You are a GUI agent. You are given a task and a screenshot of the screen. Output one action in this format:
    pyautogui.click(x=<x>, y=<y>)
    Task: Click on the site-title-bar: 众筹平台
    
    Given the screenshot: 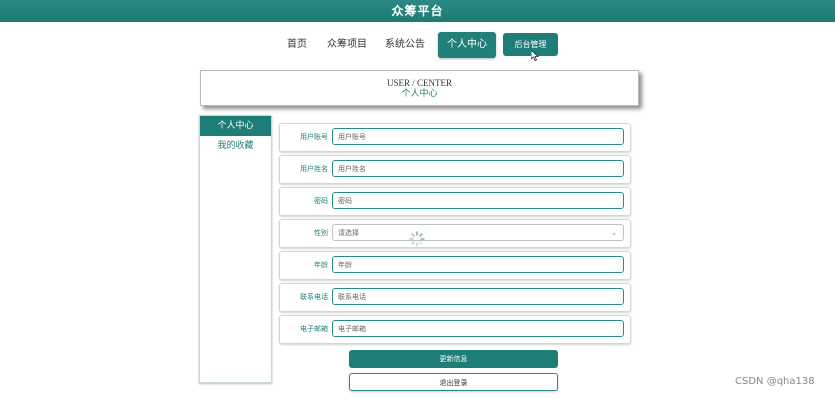 What is the action you would take?
    pyautogui.click(x=417, y=11)
    